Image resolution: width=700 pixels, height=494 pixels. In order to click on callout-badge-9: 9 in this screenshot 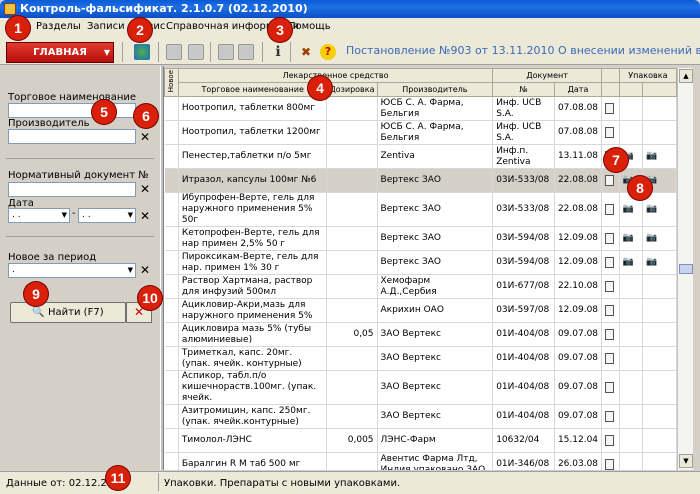, I will do `click(36, 294)`.